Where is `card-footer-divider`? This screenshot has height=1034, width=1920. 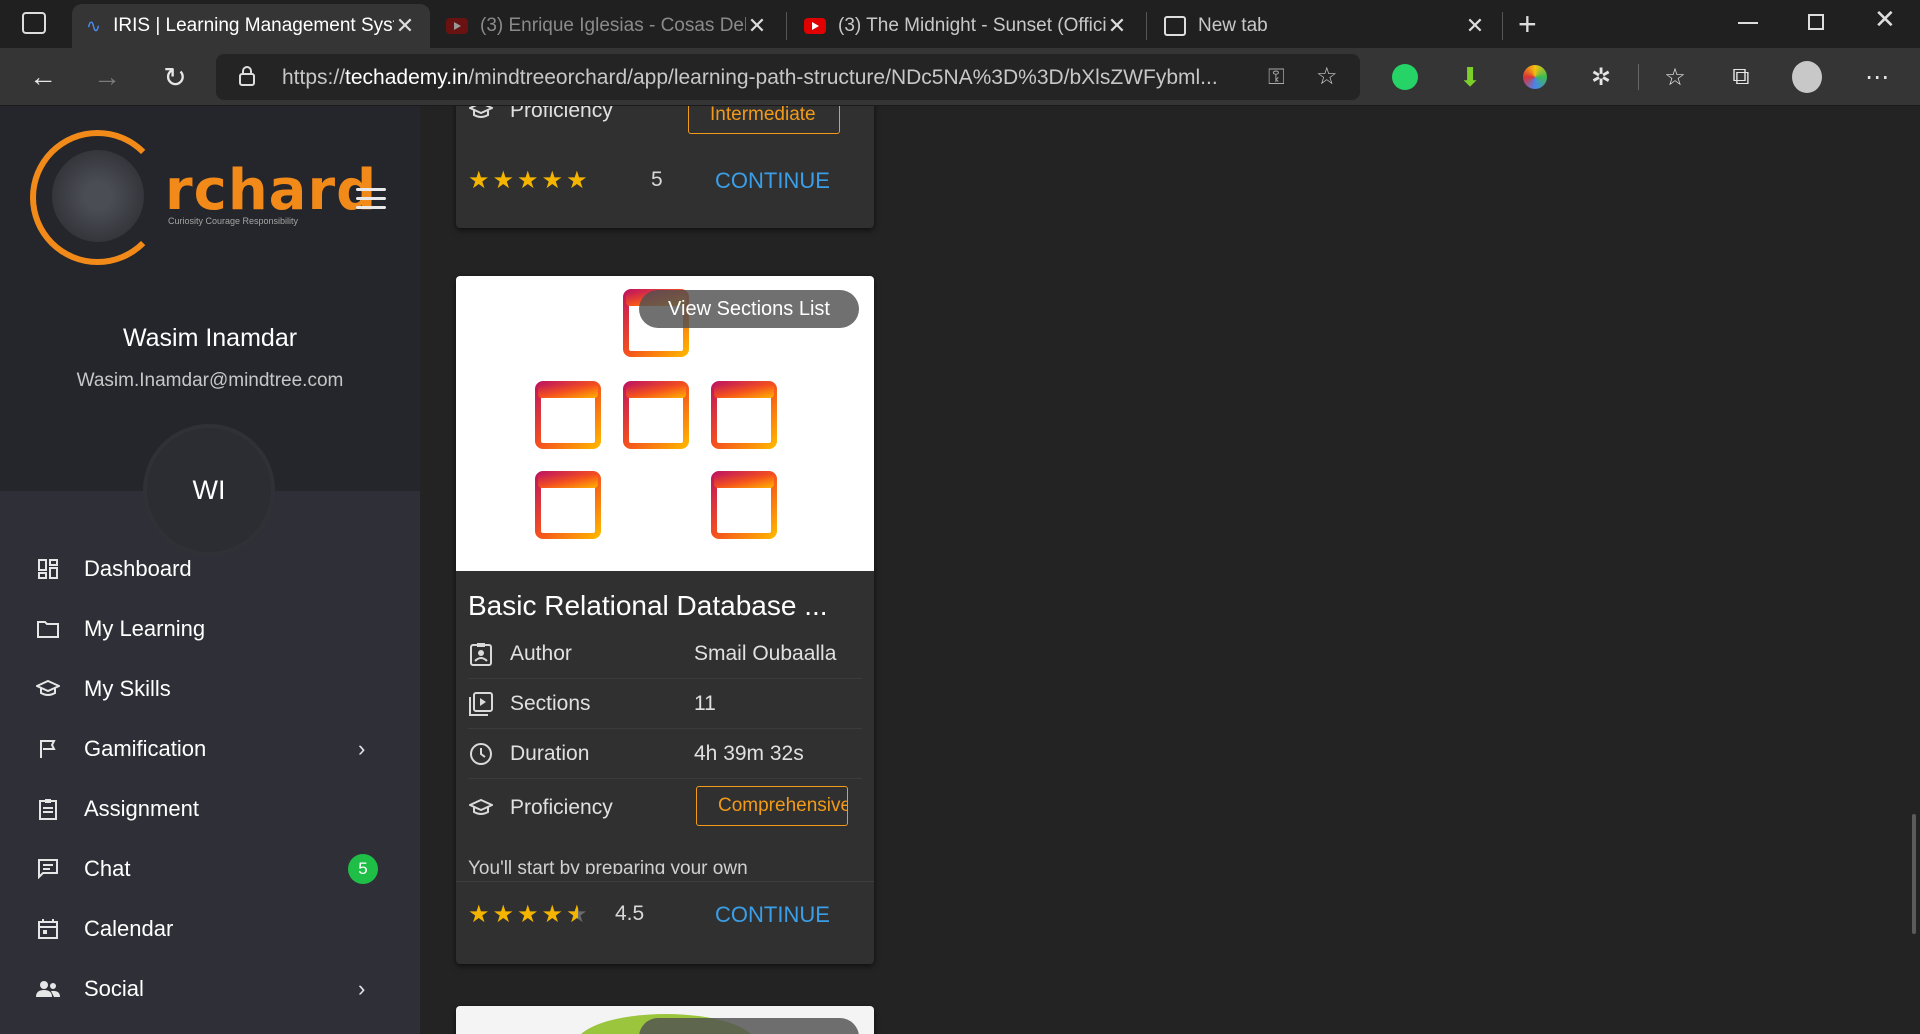
card-footer-divider is located at coordinates (665, 881).